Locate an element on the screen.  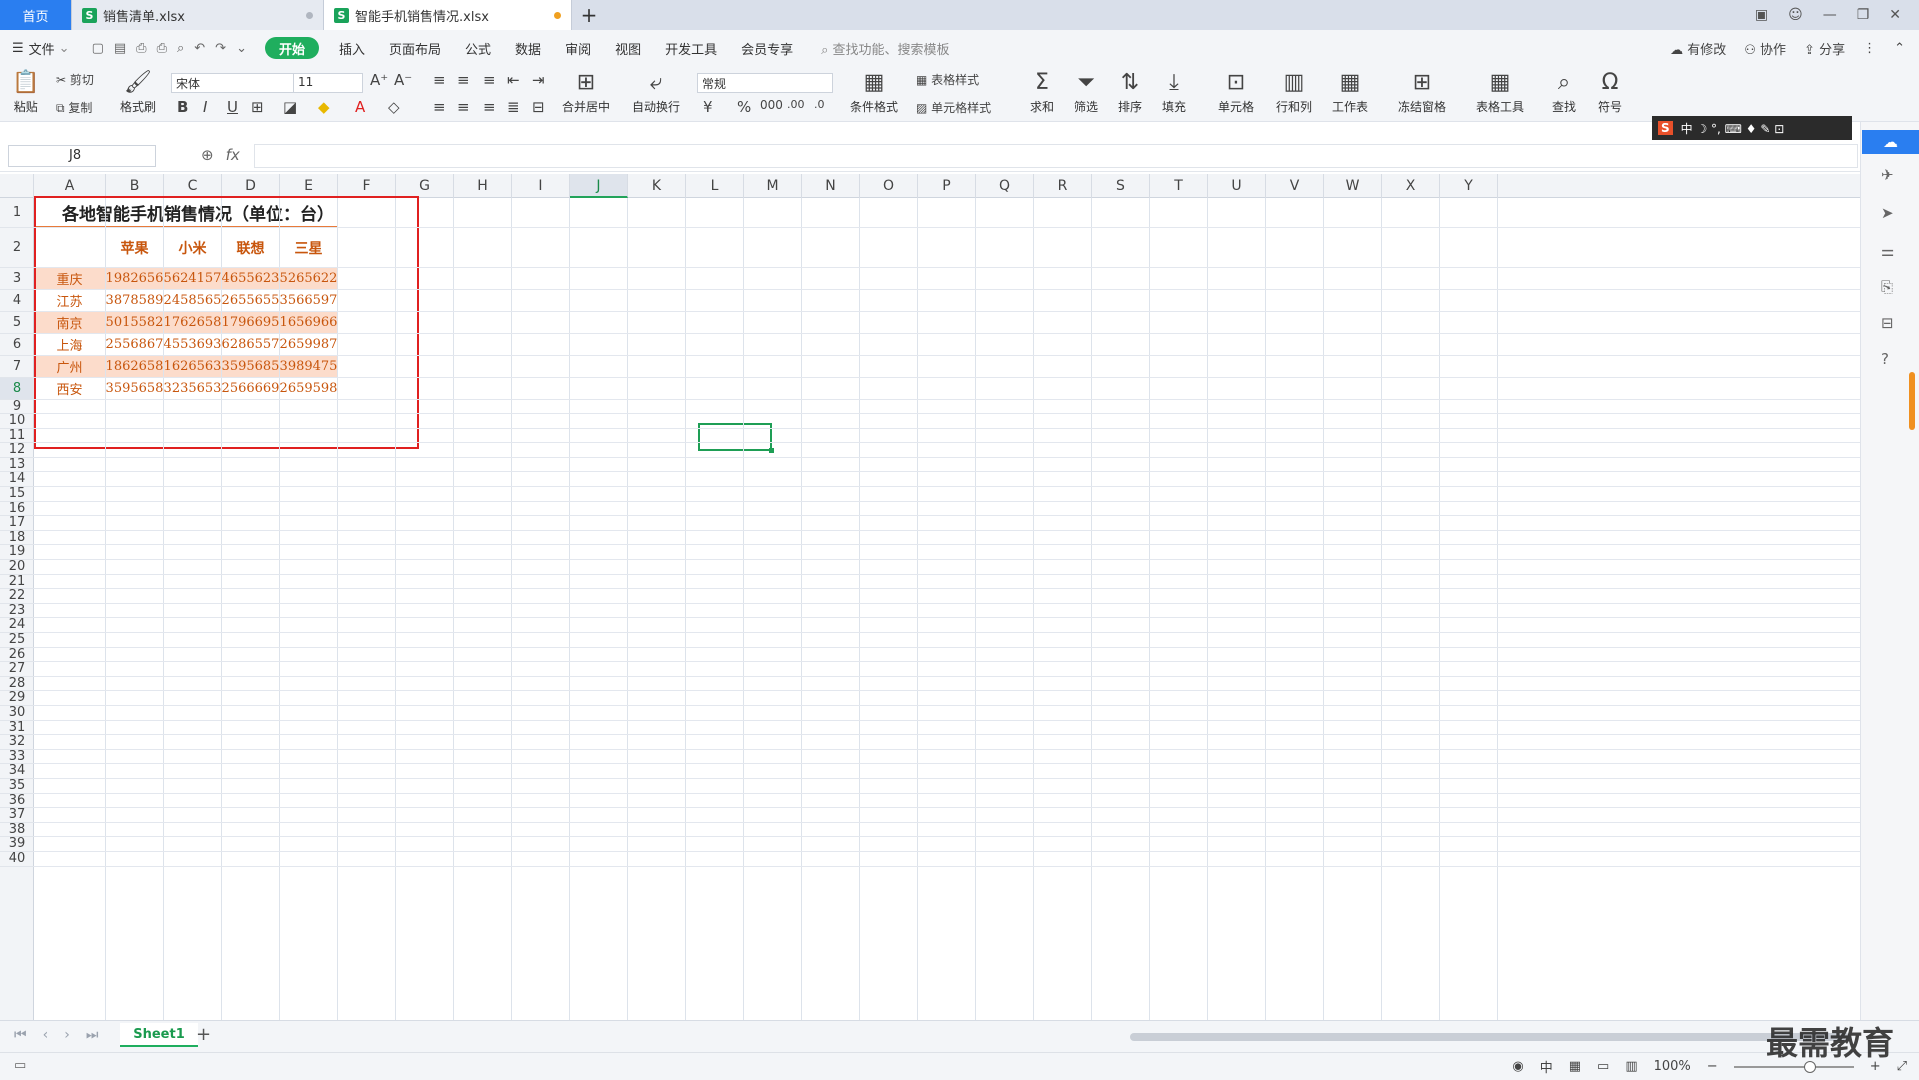
indent-decrease-icon: ⇤ is located at coordinates (513, 80).